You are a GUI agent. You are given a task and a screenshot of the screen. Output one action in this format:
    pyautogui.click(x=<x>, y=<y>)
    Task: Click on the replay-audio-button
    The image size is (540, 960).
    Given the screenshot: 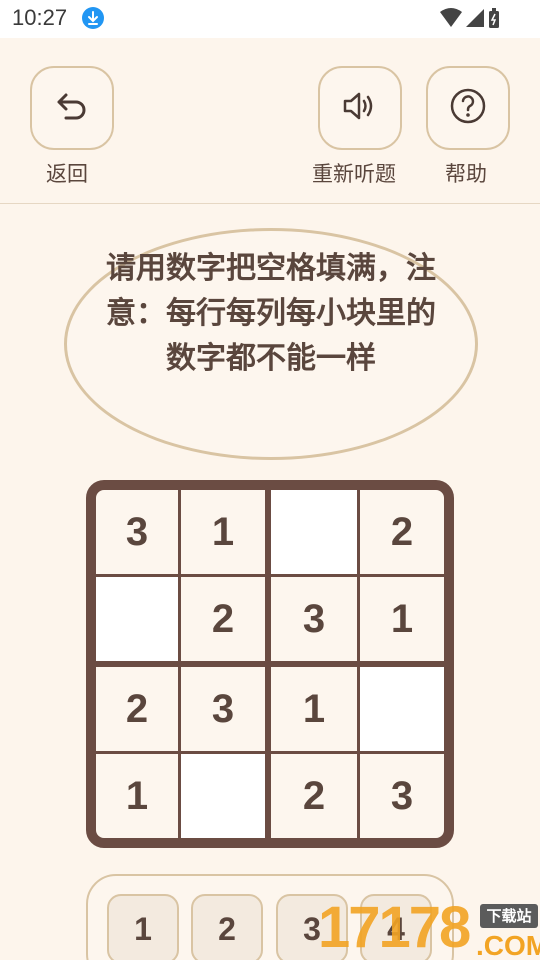 What is the action you would take?
    pyautogui.click(x=360, y=108)
    